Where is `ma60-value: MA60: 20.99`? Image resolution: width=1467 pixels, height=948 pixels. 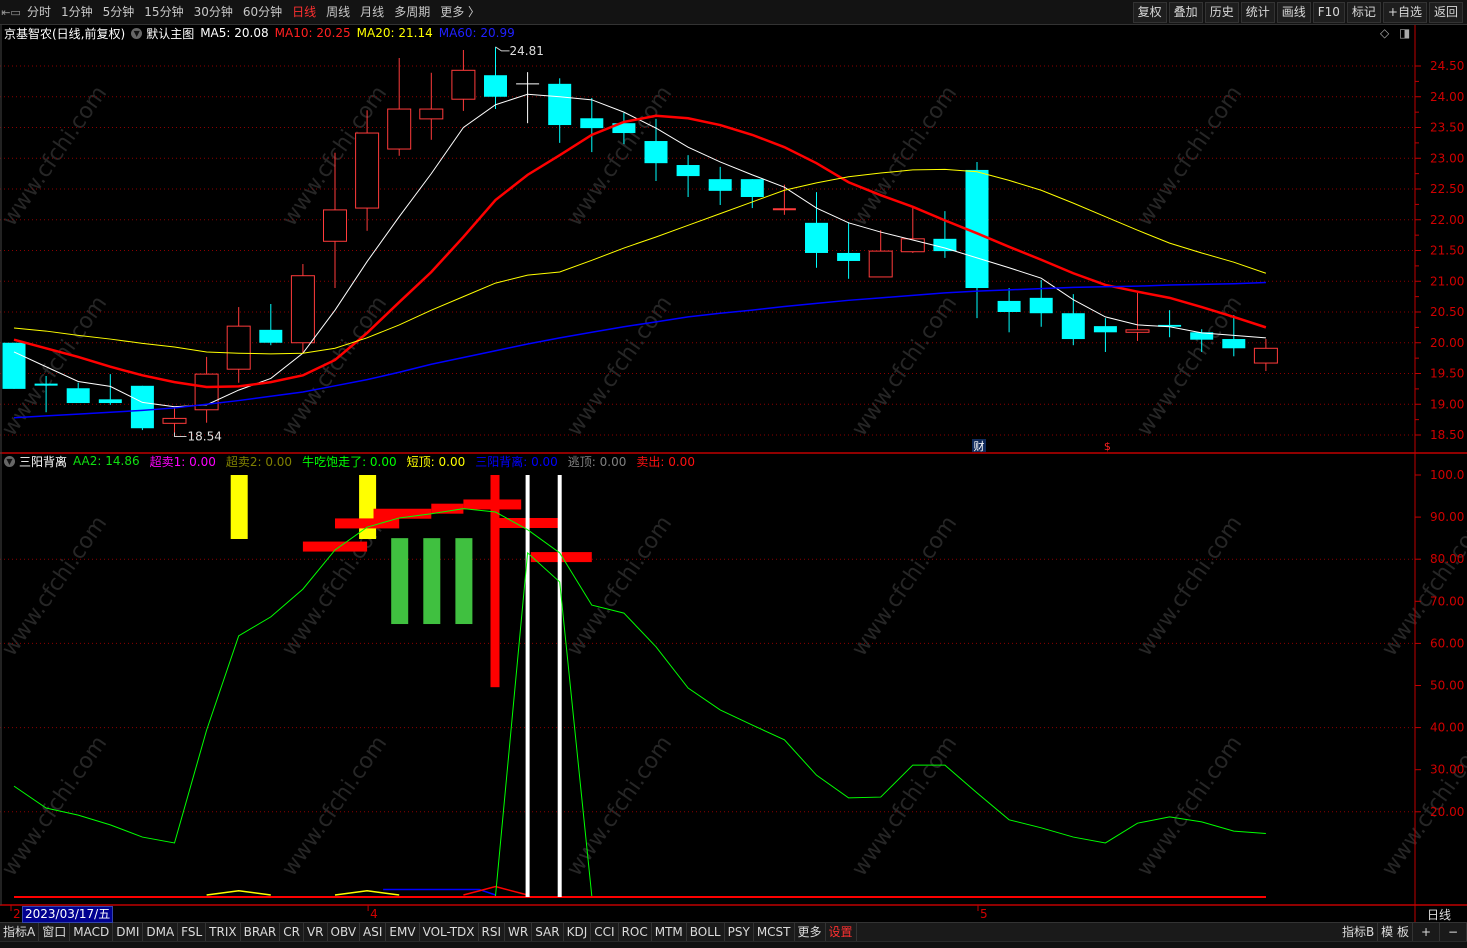 ma60-value: MA60: 20.99 is located at coordinates (476, 33).